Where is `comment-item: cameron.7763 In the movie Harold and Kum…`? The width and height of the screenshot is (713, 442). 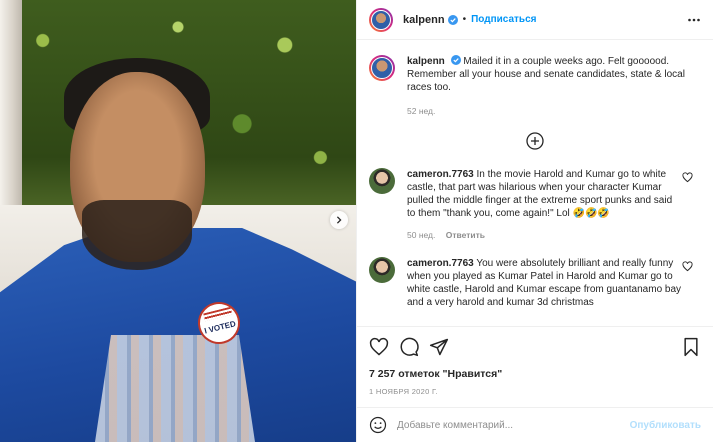
comment-item: cameron.7763 In the movie Harold and Kum… is located at coordinates (535, 205).